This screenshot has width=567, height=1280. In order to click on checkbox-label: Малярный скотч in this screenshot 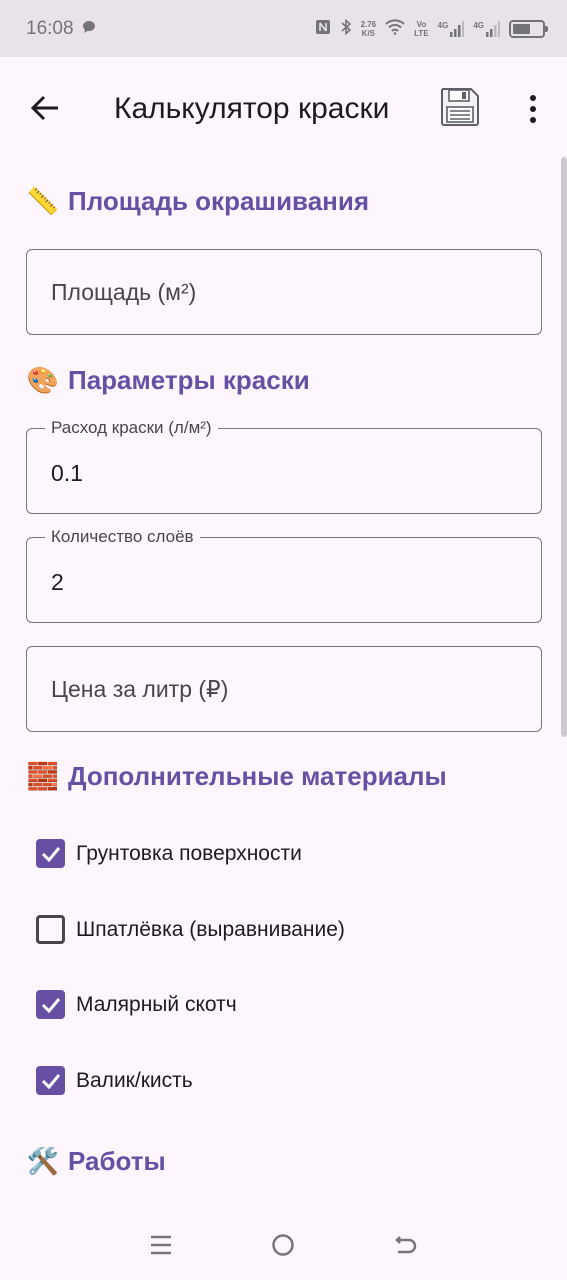, I will do `click(156, 1004)`.